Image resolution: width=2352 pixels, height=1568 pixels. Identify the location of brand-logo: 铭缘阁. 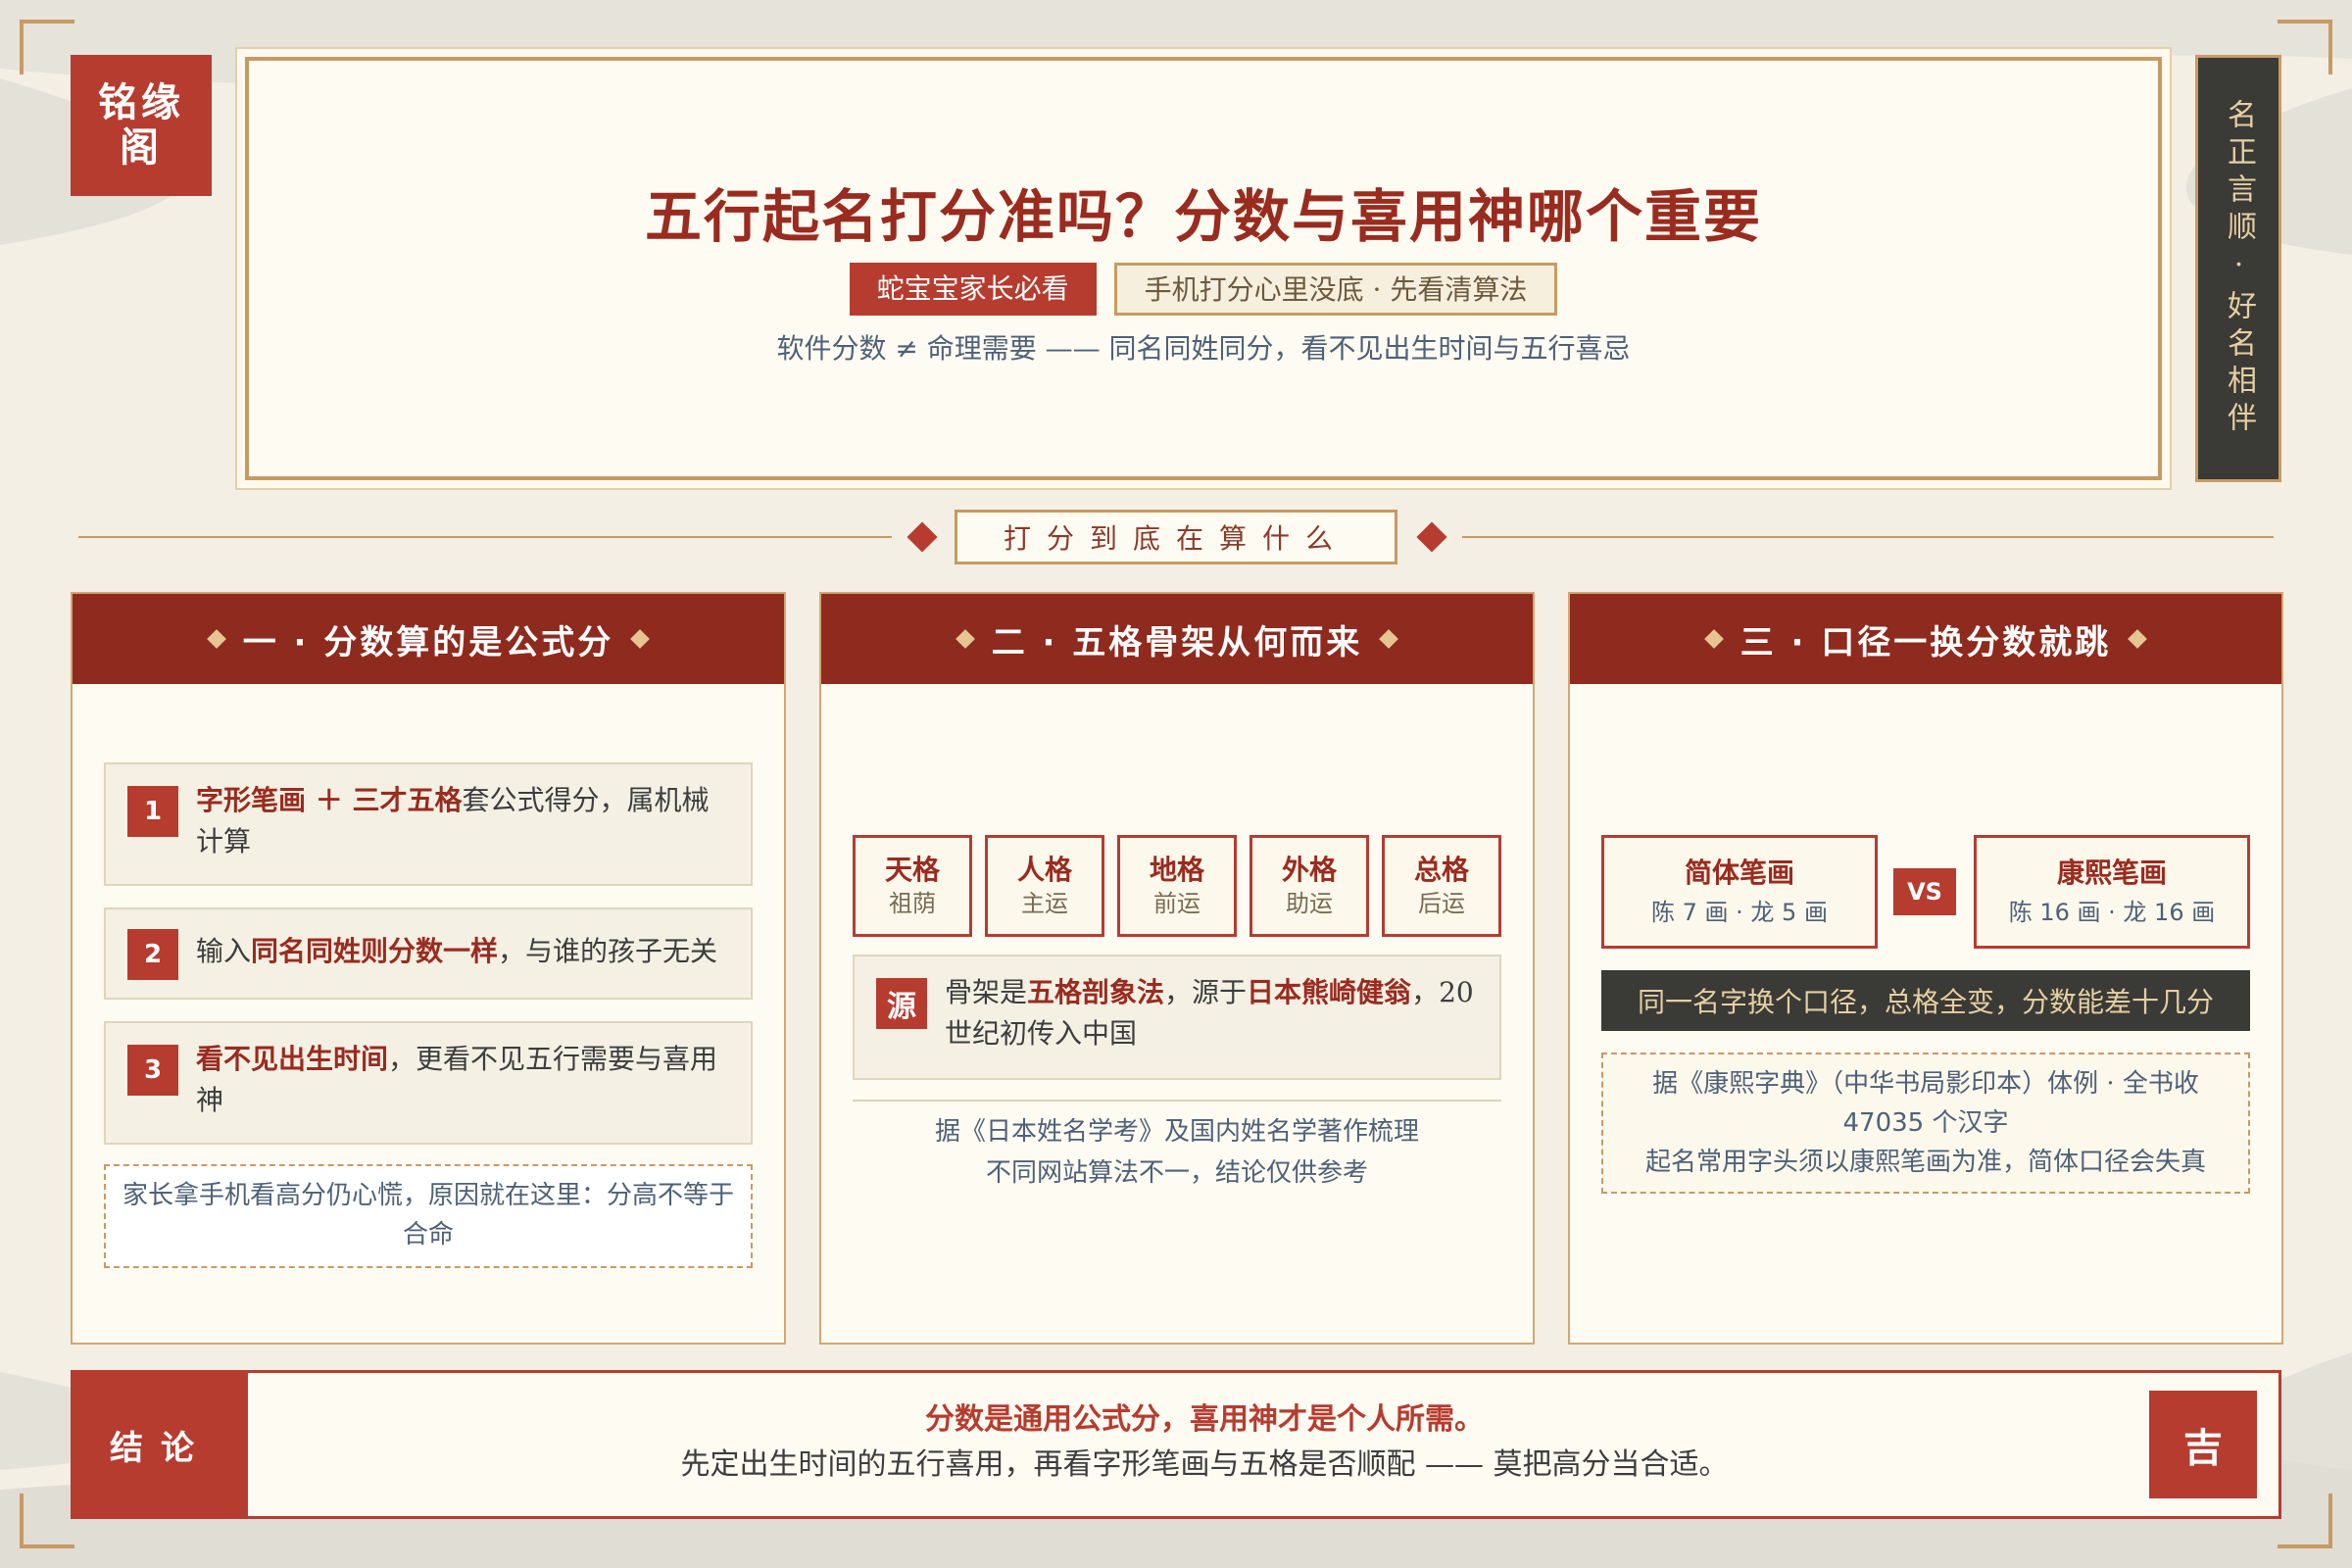
(141, 126).